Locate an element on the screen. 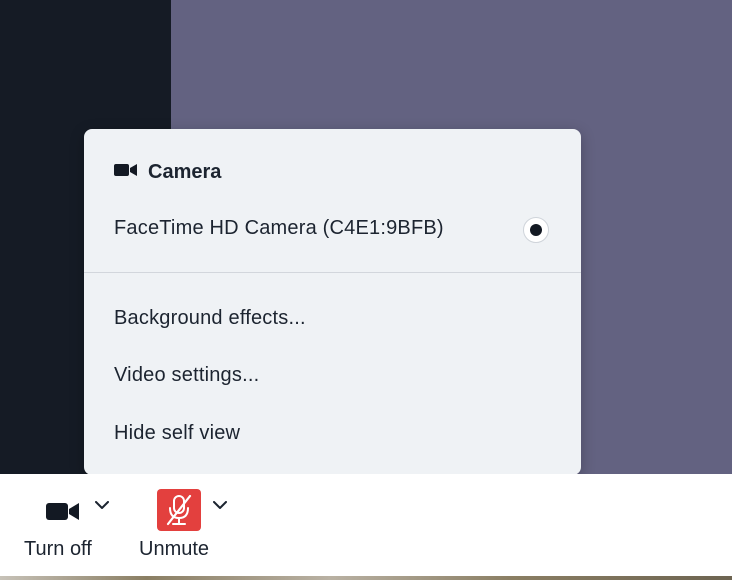  camera-device-label: FaceTime HD Camera (C4E1:9BFB) is located at coordinates (279, 228).